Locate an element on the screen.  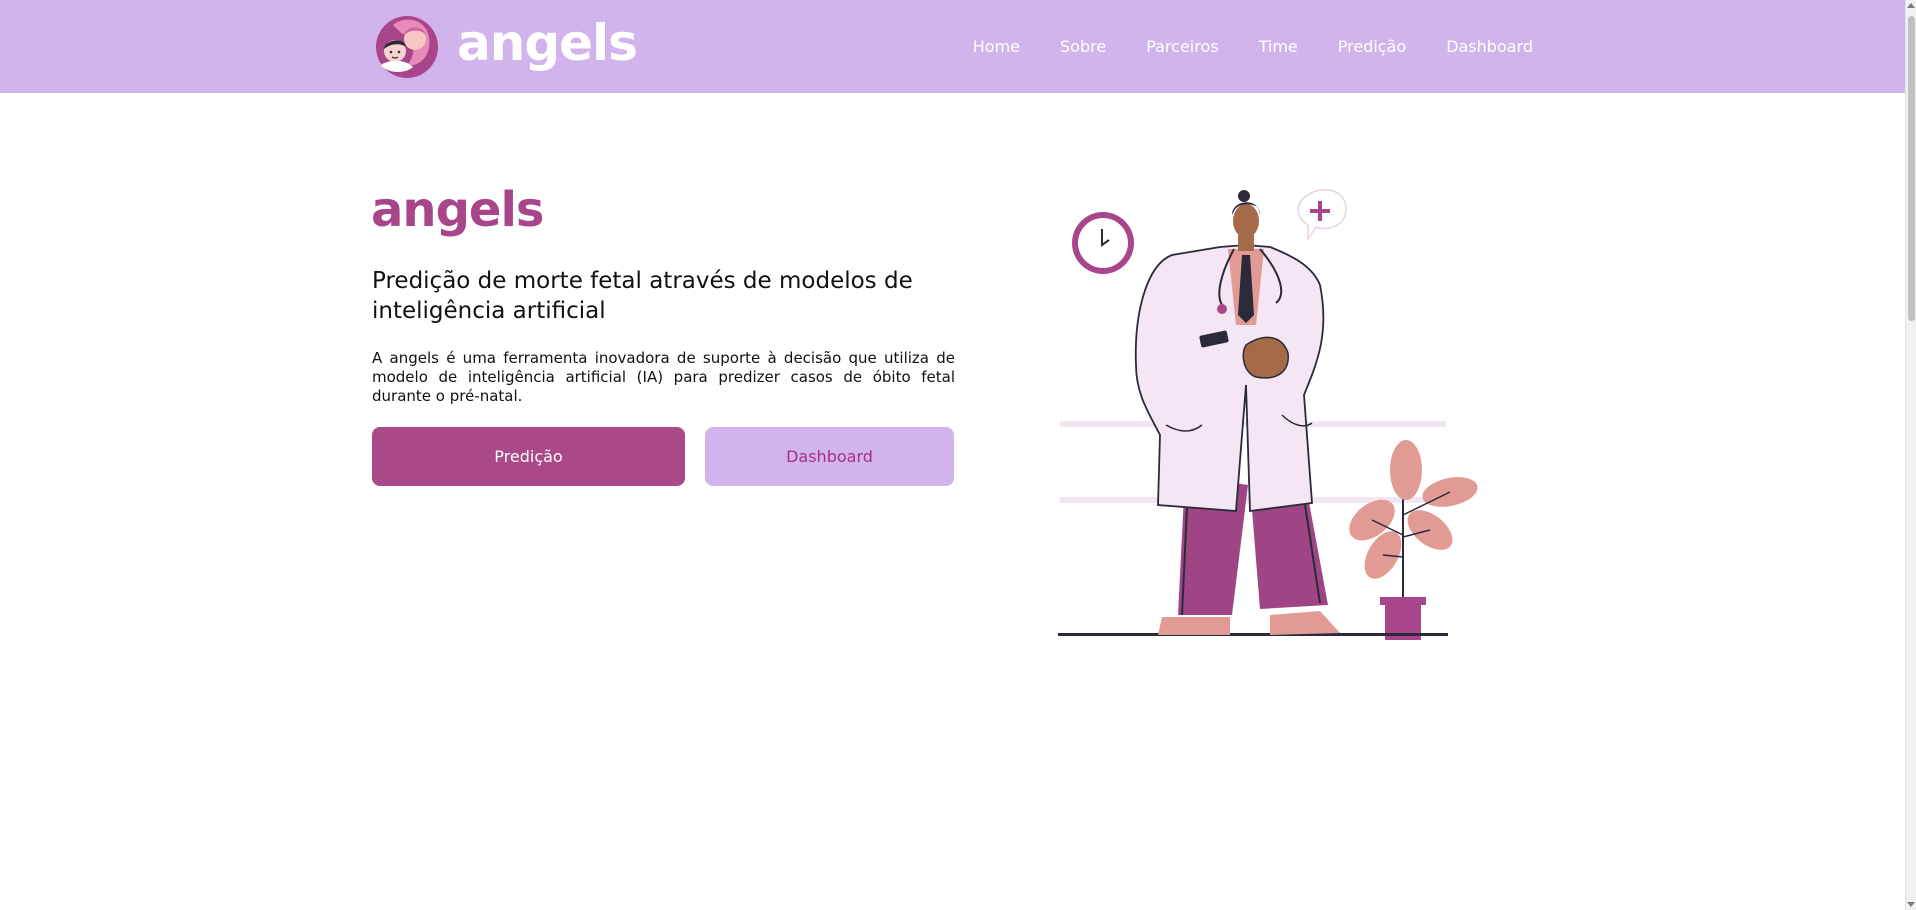
predicao-button: Predição is located at coordinates (528, 456).